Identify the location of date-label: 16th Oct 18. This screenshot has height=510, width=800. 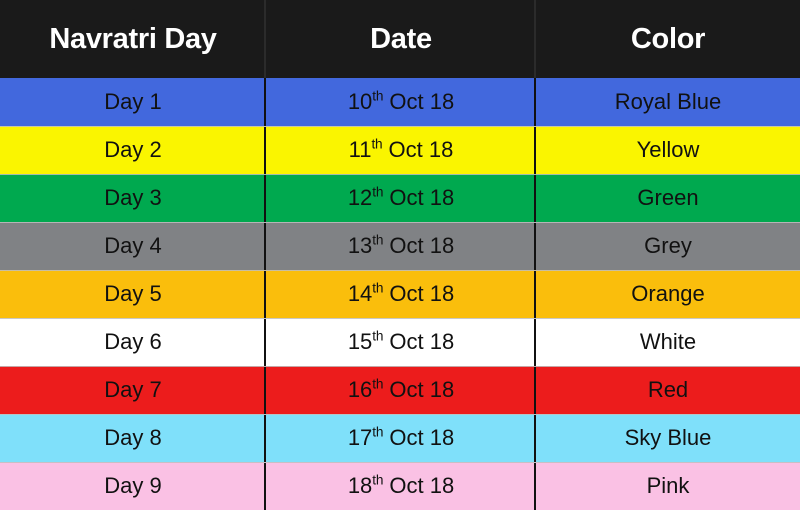
(401, 390).